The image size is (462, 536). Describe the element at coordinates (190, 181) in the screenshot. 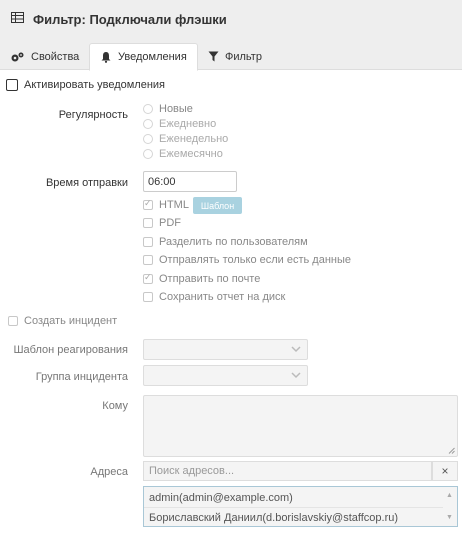

I see `send-time-input: 06:00` at that location.